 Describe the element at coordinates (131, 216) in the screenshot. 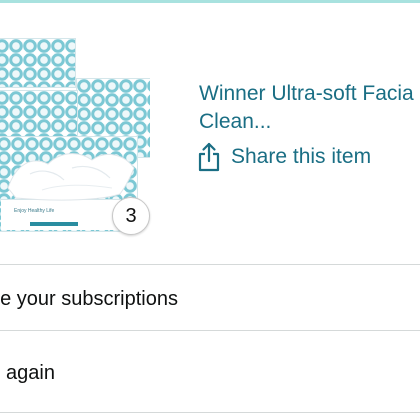

I see `quantity-badge: 3` at that location.